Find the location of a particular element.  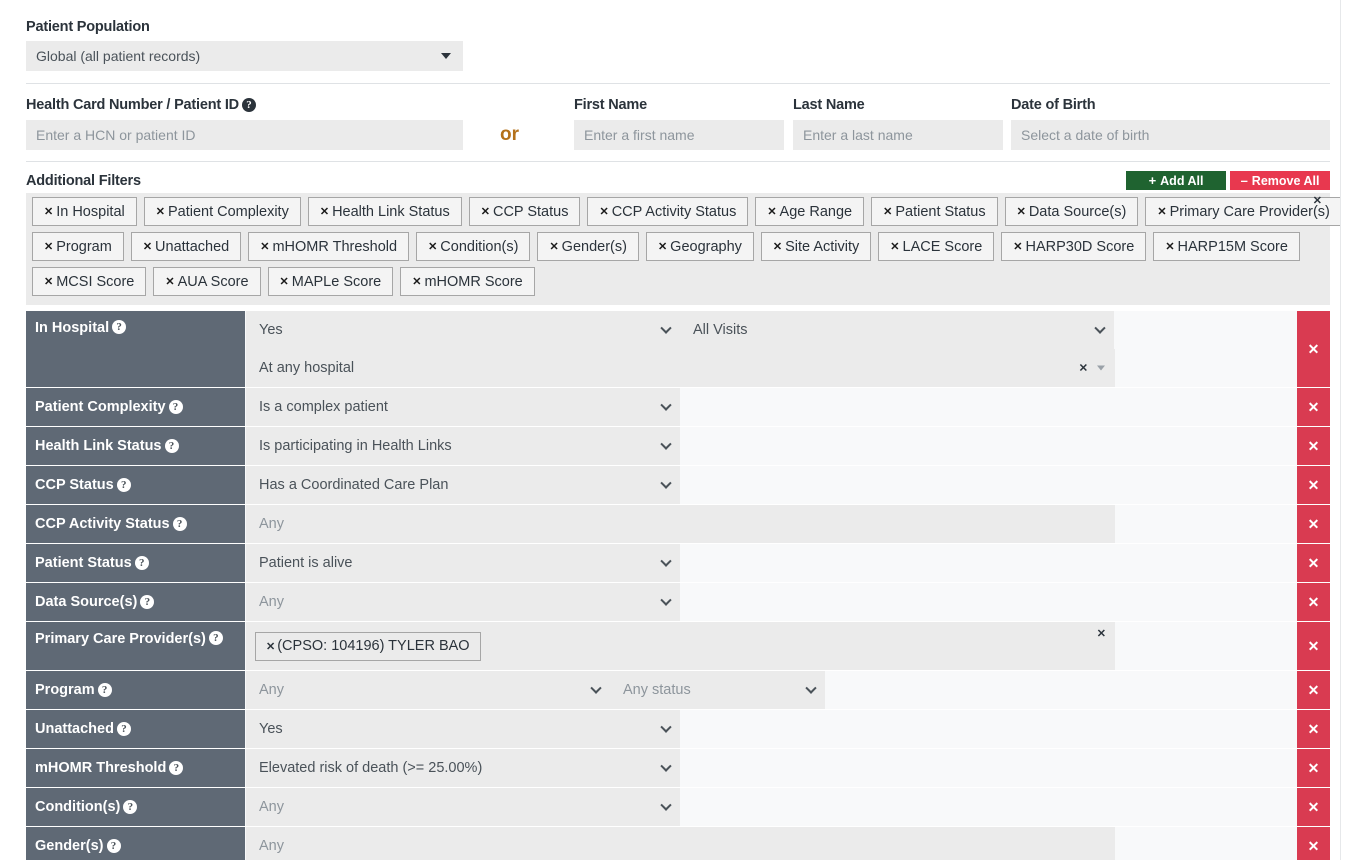

select-condition-s: Any is located at coordinates (463, 807).